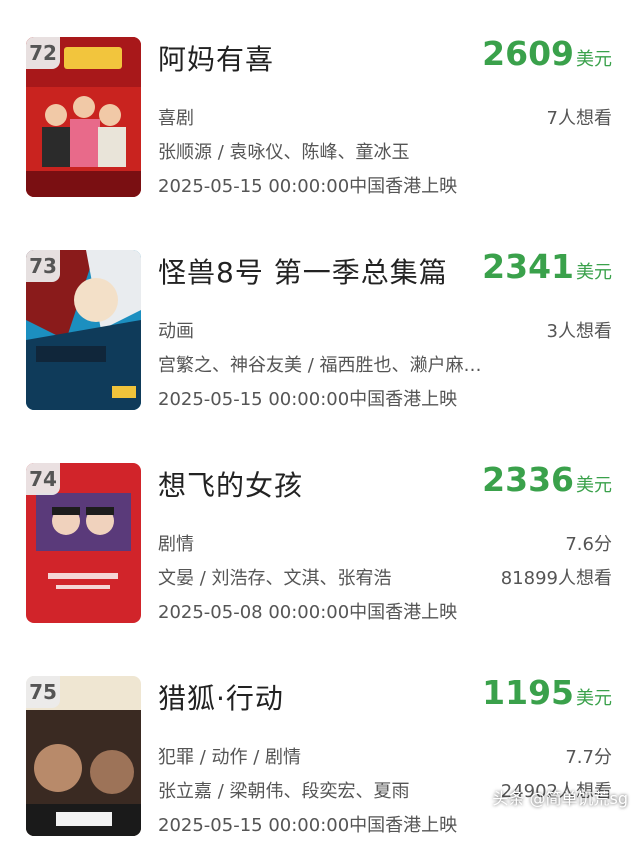 Image resolution: width=640 pixels, height=852 pixels. I want to click on movie-genre: 剧情, so click(176, 544).